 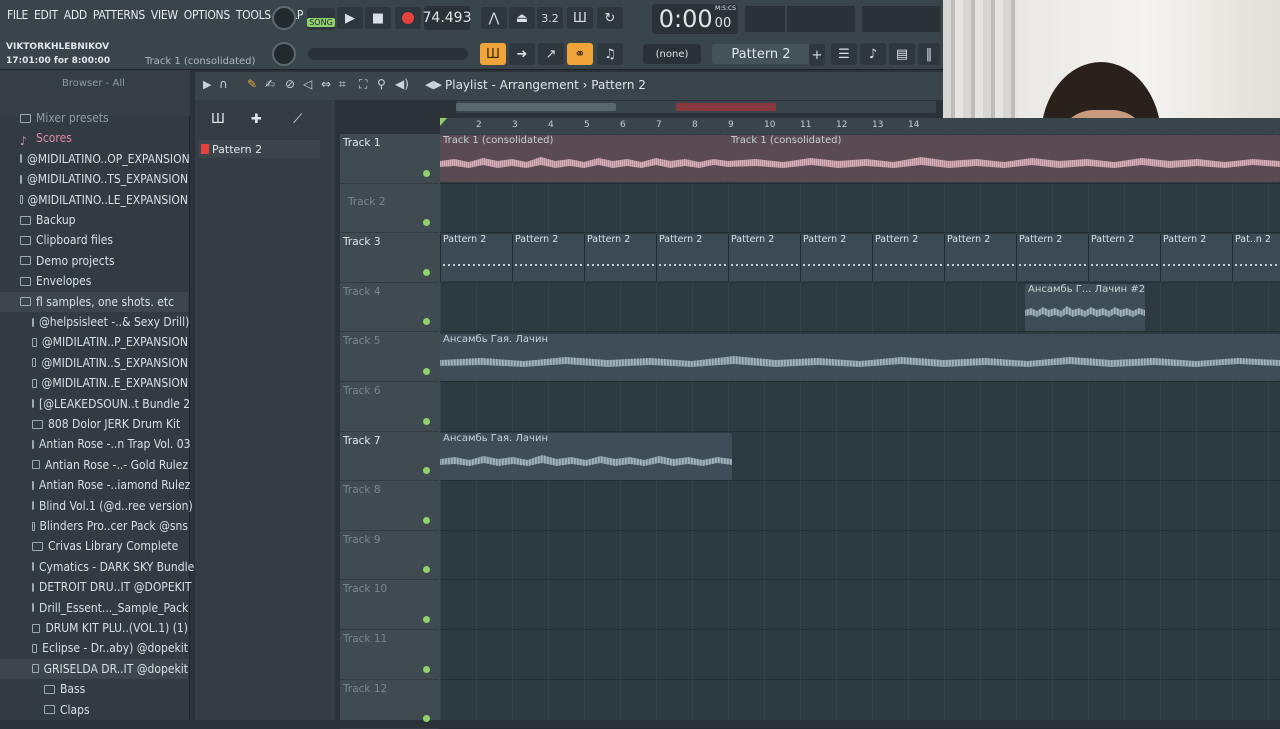 What do you see at coordinates (389, 357) in the screenshot?
I see `track-header: Track 5` at bounding box center [389, 357].